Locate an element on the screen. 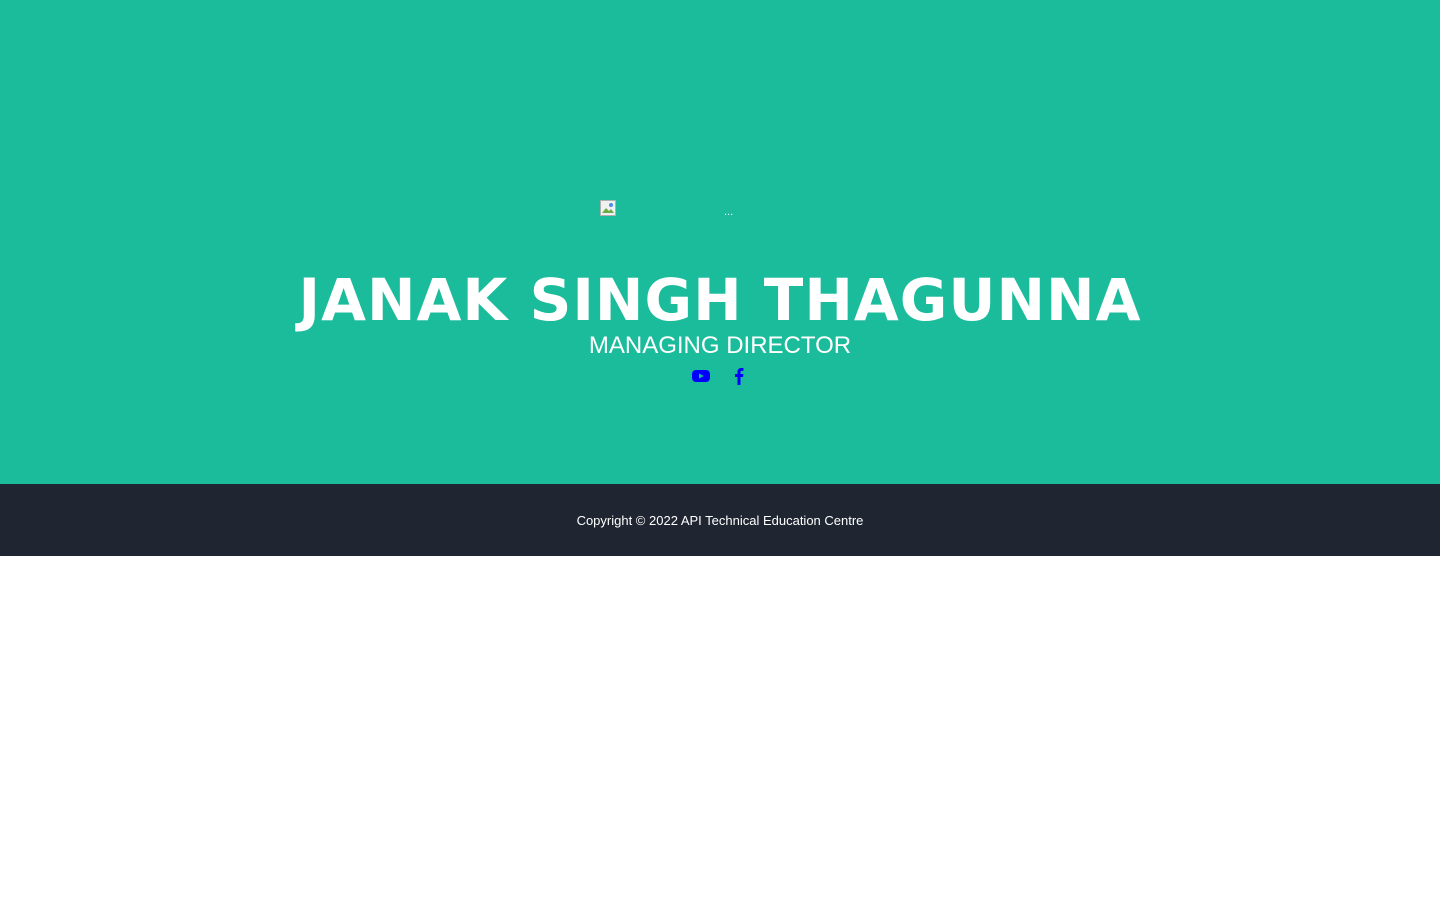  person-role: MANAGING DIRECTOR is located at coordinates (720, 345).